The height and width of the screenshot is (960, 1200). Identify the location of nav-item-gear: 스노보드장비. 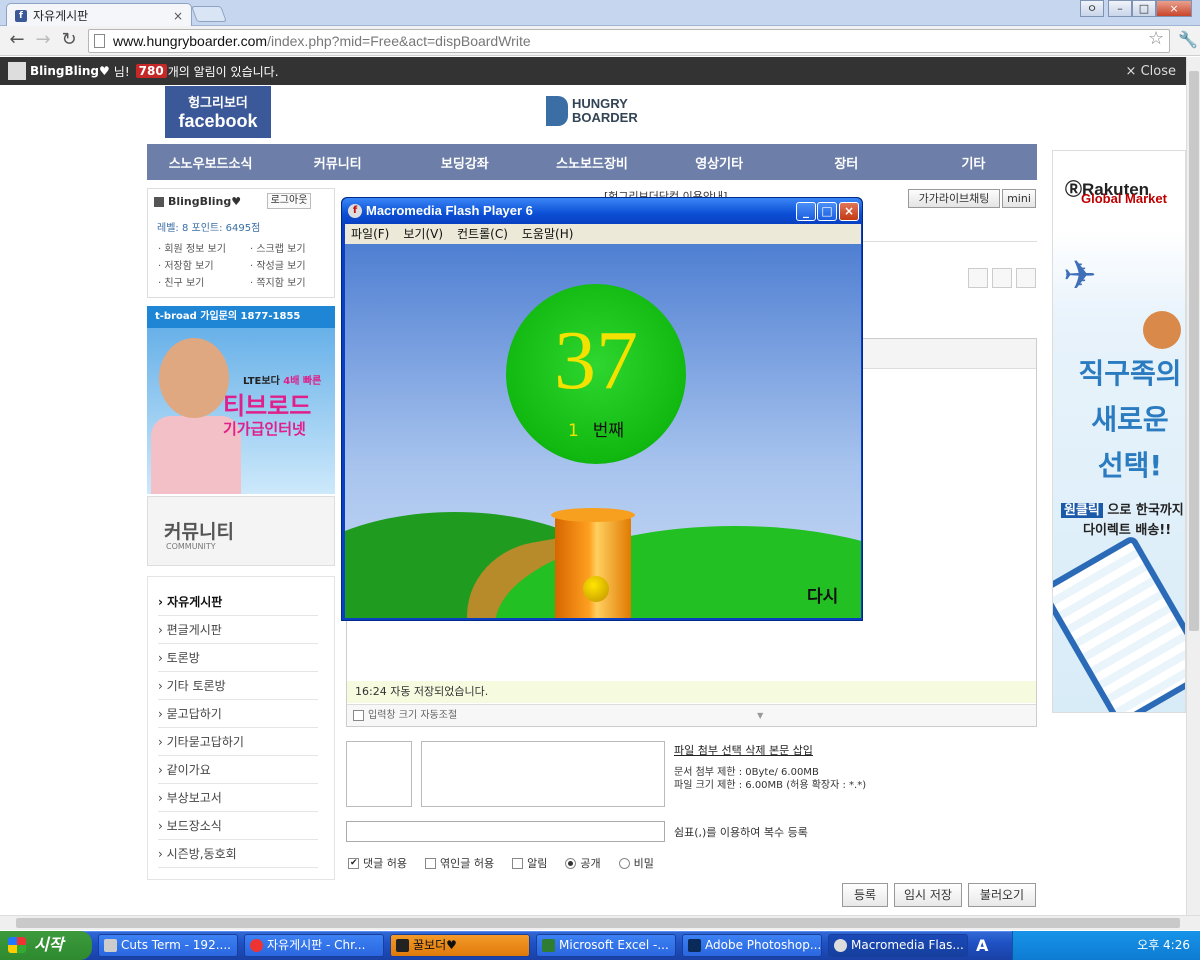
(591, 162).